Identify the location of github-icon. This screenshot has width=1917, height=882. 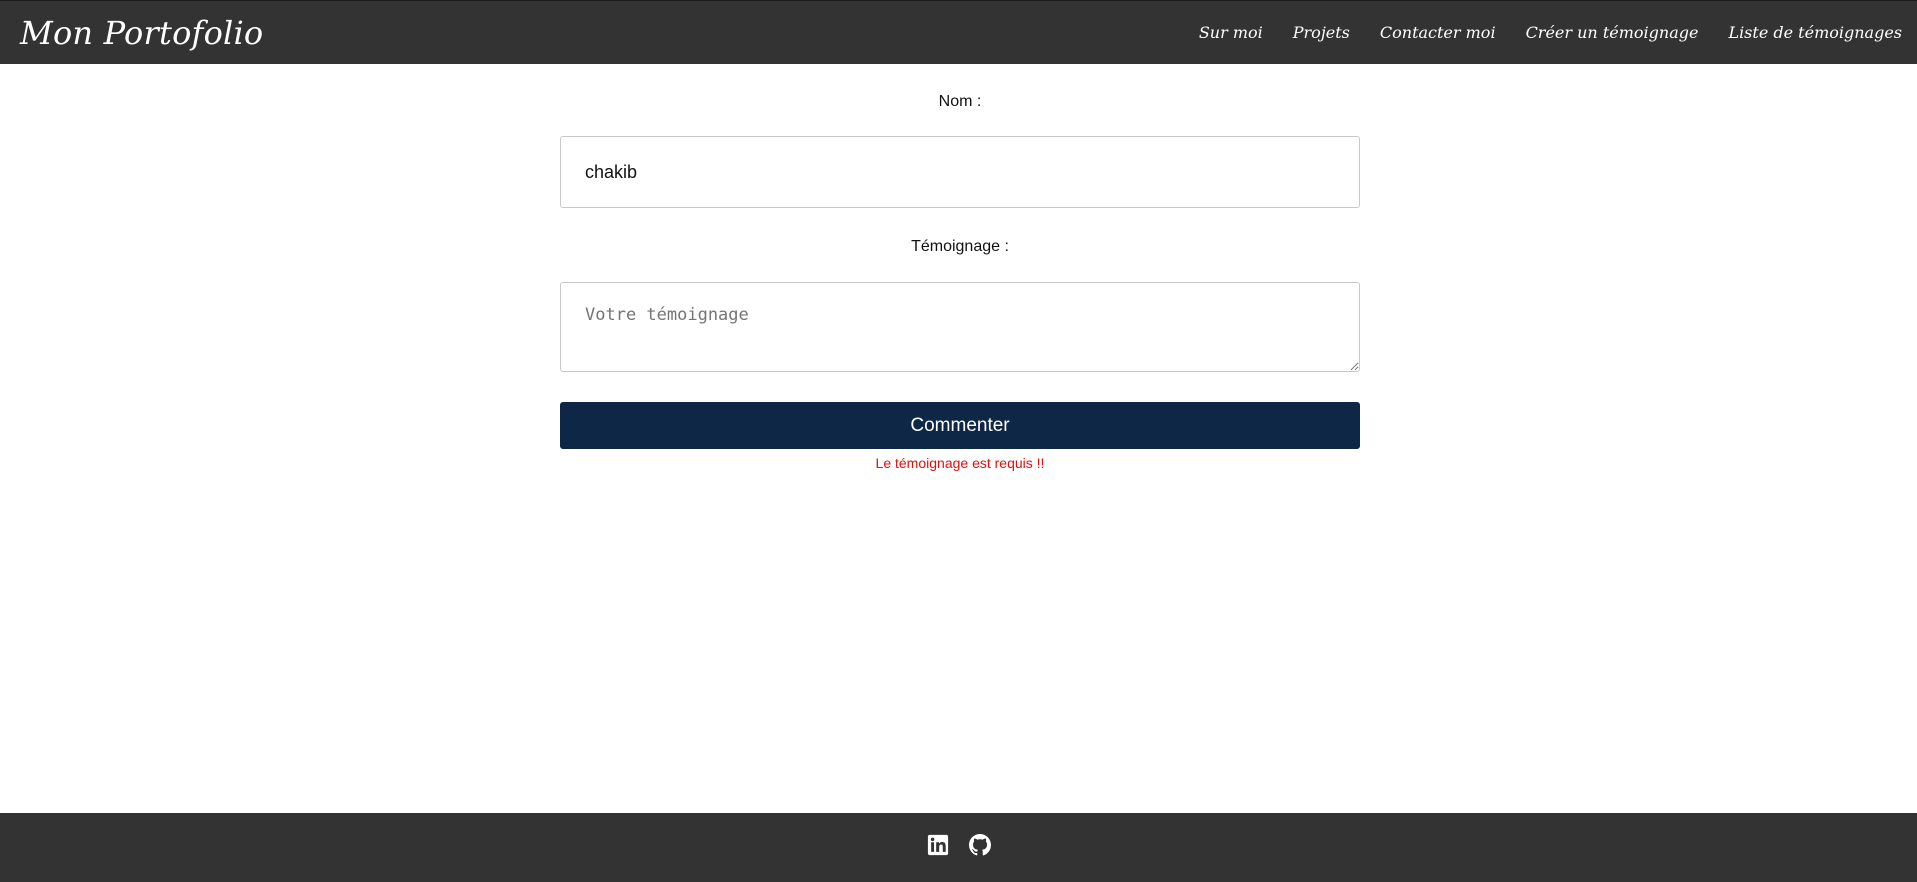
(979, 845).